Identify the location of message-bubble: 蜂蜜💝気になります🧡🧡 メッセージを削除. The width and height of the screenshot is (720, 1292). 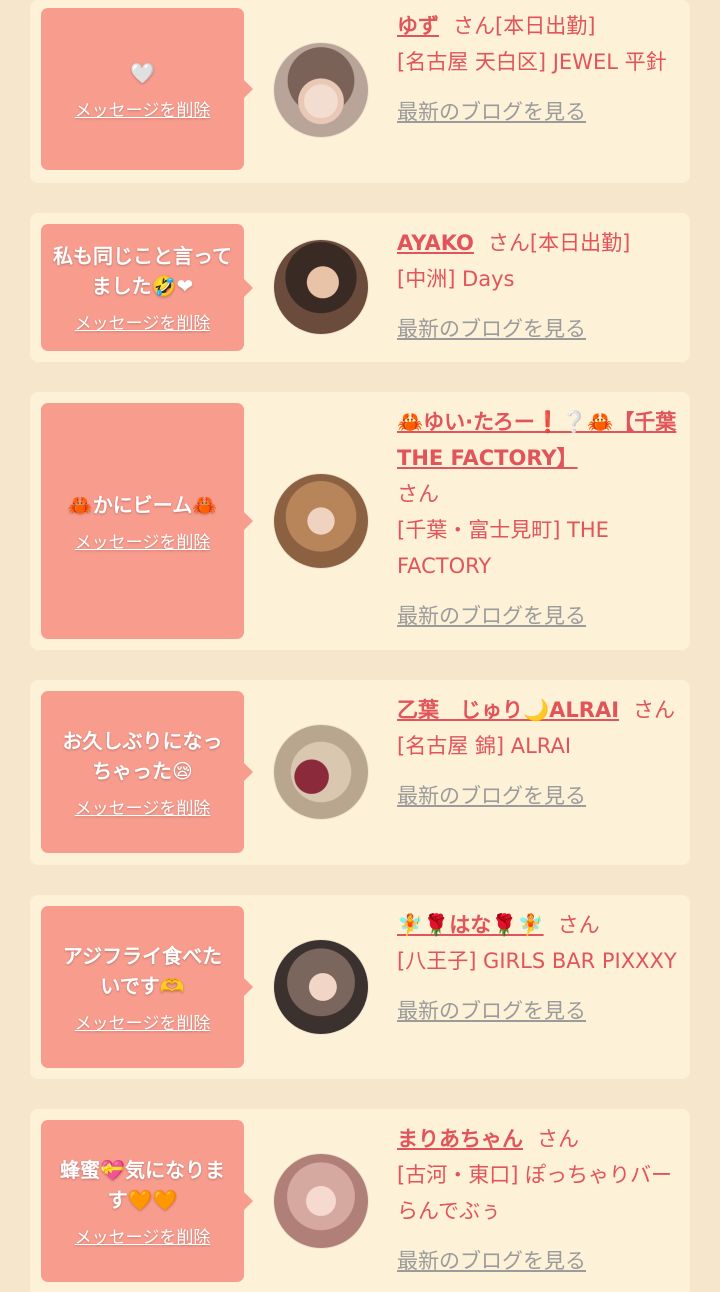
(147, 1201).